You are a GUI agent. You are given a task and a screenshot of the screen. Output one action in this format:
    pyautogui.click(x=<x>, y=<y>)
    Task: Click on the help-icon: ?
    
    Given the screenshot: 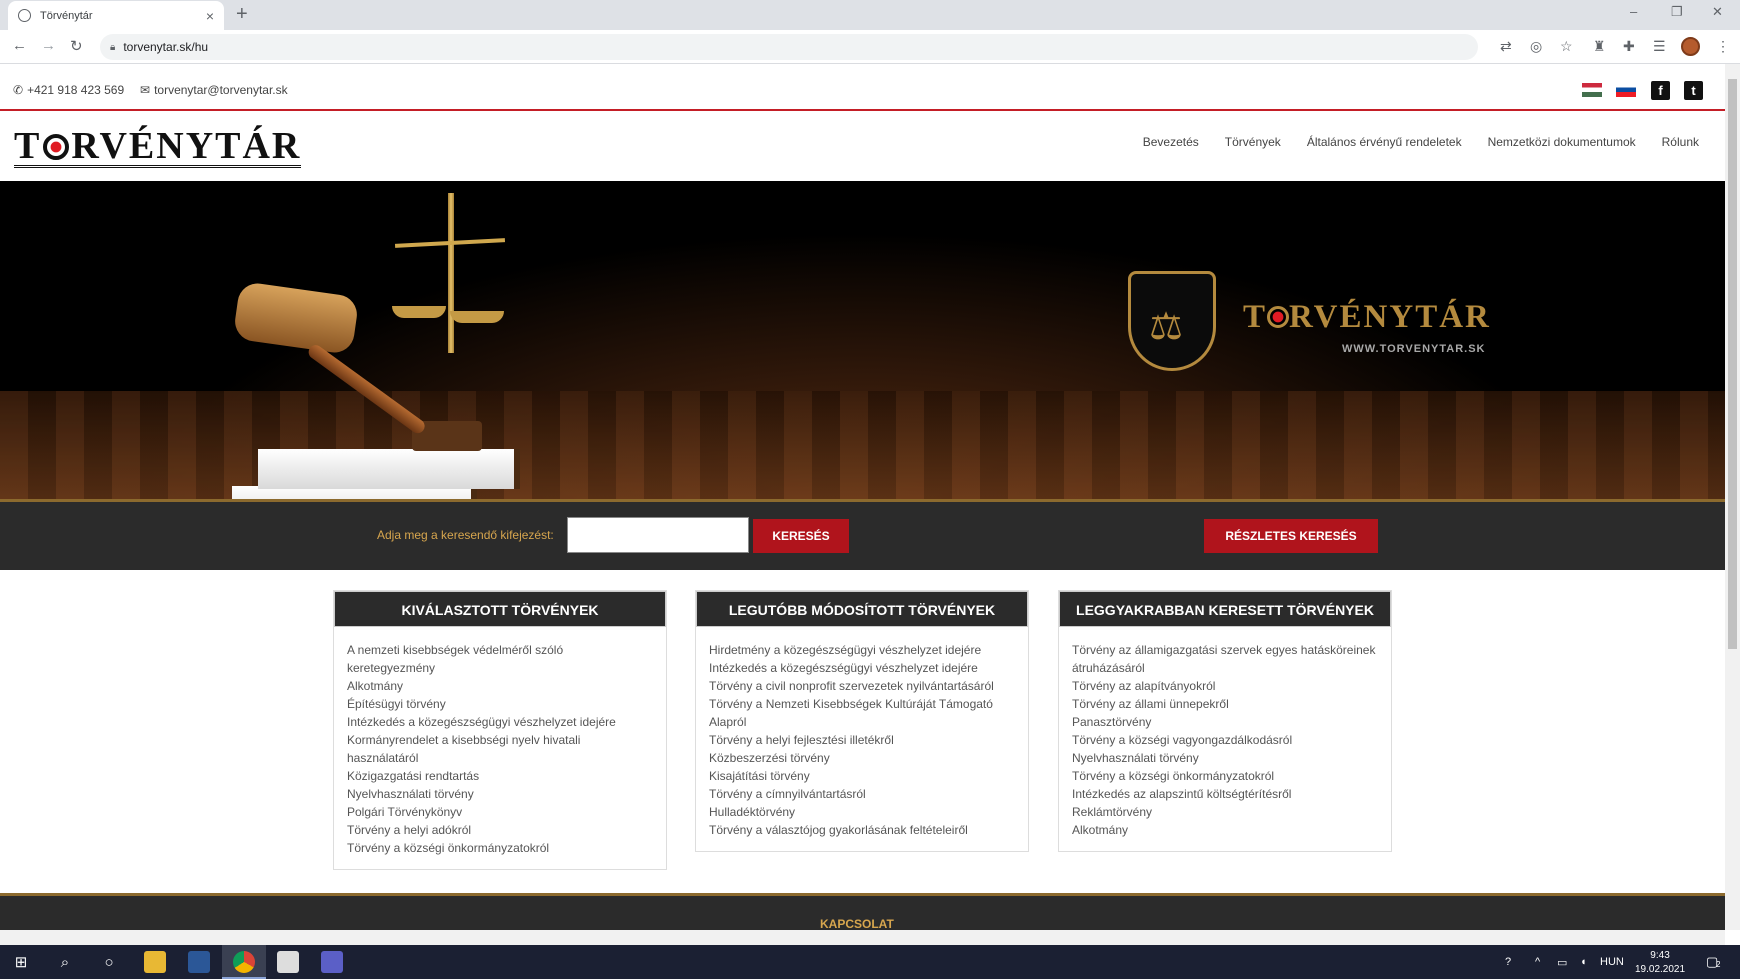 What is the action you would take?
    pyautogui.click(x=1508, y=962)
    